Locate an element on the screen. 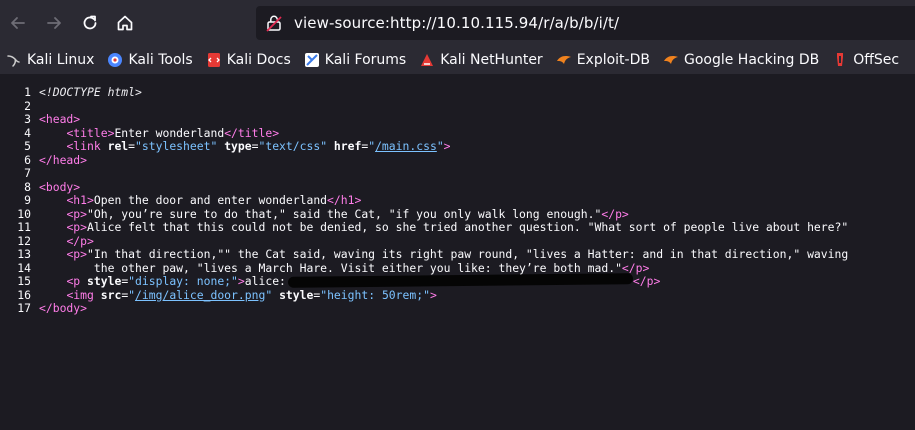 This screenshot has height=430, width=915. bookmark-kali-forums: Kali Forums is located at coordinates (355, 60).